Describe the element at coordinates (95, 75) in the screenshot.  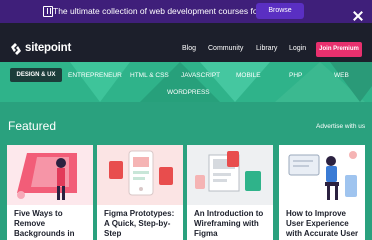
I see `category-entrepreneur: ENTREPRENEUR` at that location.